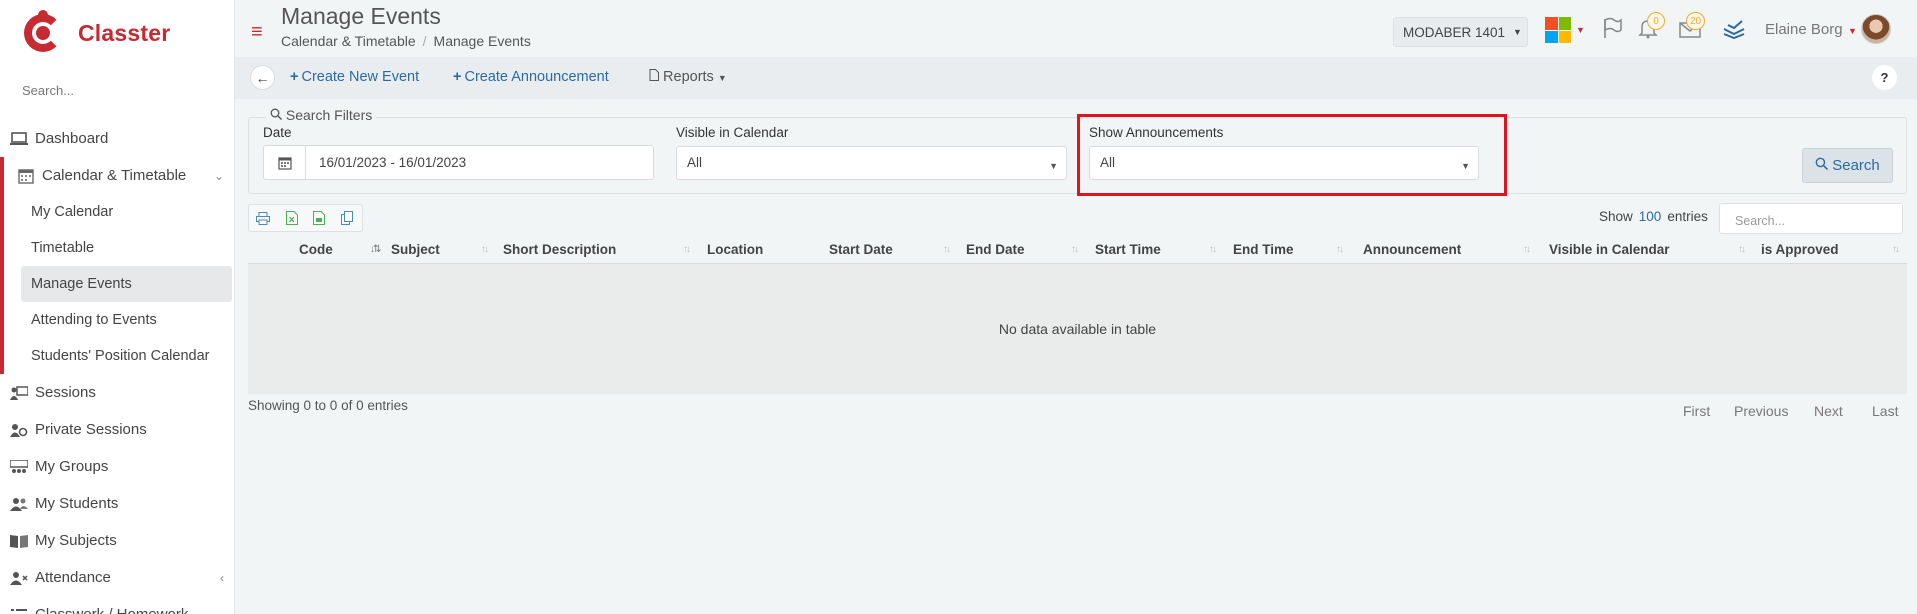 This screenshot has height=614, width=1917. I want to click on sidebar-item-my-subjects: My Subjects, so click(117, 540).